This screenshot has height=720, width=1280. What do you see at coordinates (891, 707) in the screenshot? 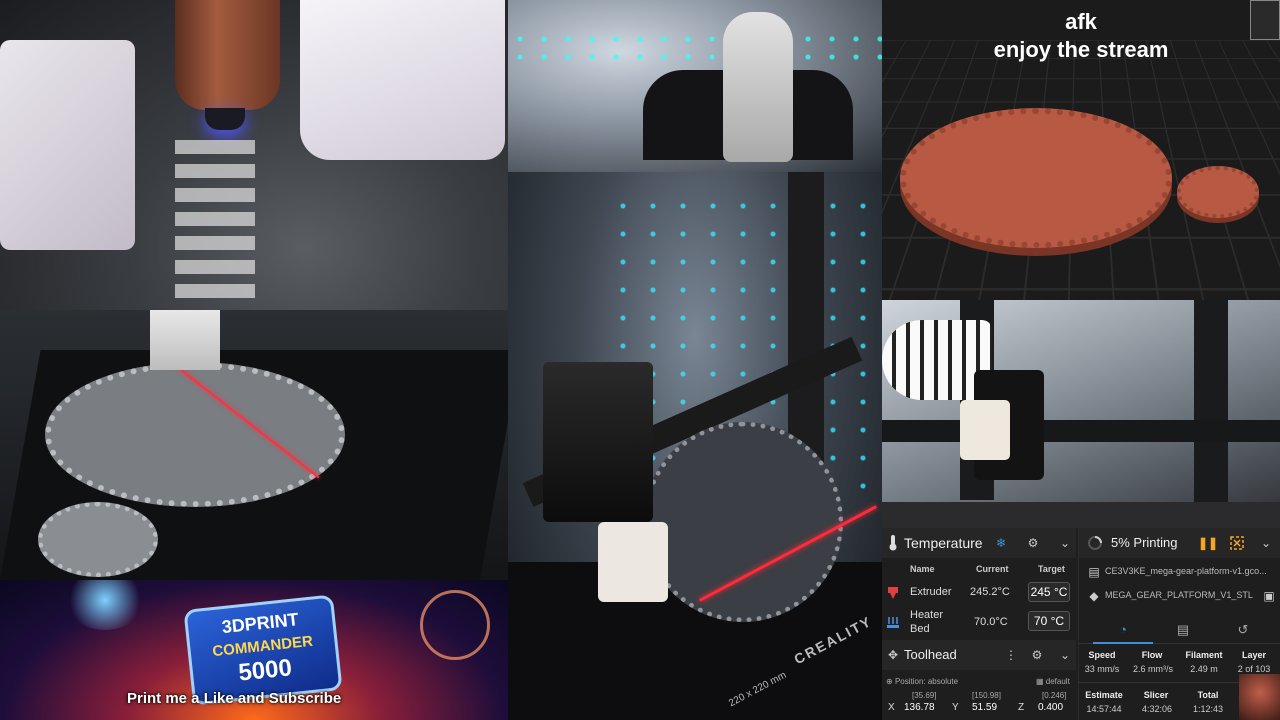
I see `x-axis-label: X` at bounding box center [891, 707].